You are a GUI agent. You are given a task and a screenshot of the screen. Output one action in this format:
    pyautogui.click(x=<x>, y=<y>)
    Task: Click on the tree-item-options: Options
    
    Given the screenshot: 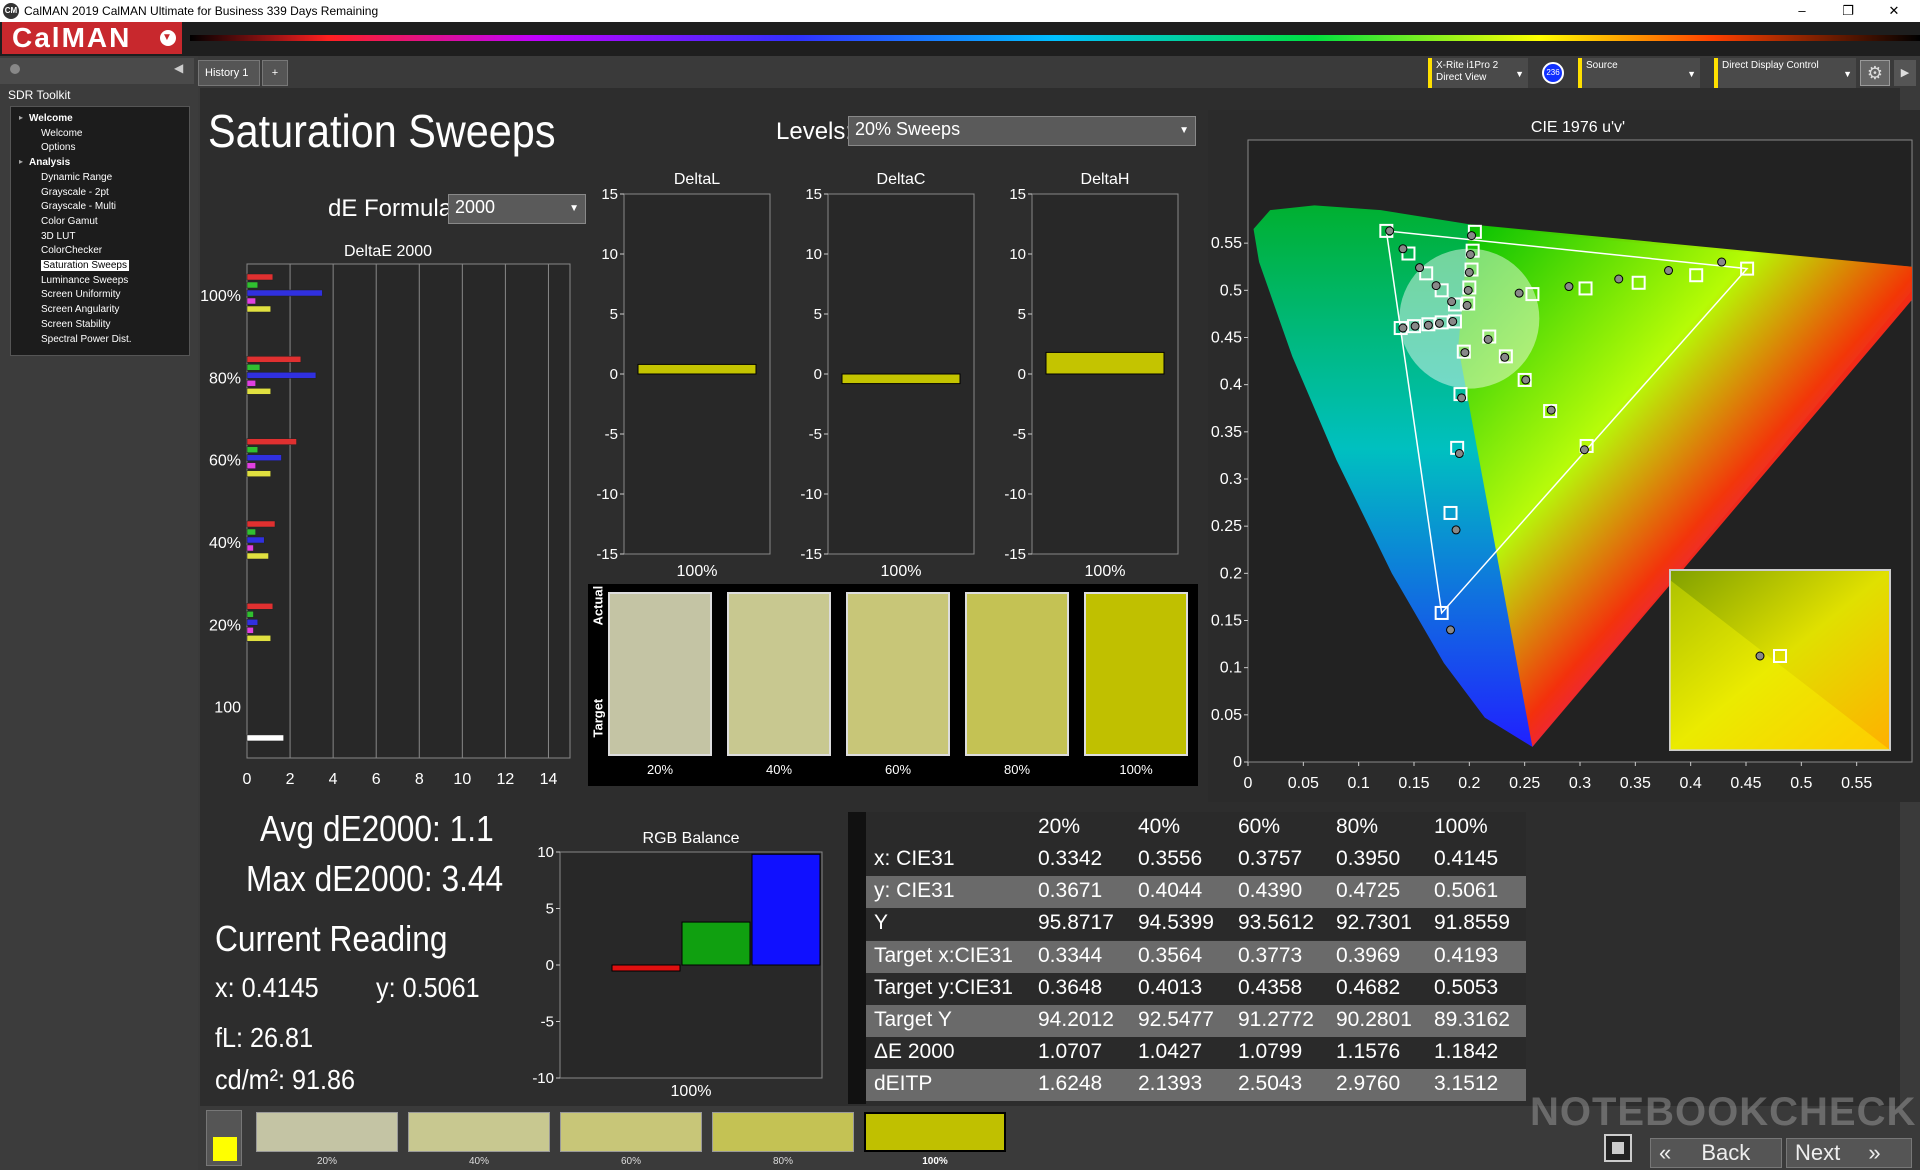 What is the action you would take?
    pyautogui.click(x=58, y=147)
    